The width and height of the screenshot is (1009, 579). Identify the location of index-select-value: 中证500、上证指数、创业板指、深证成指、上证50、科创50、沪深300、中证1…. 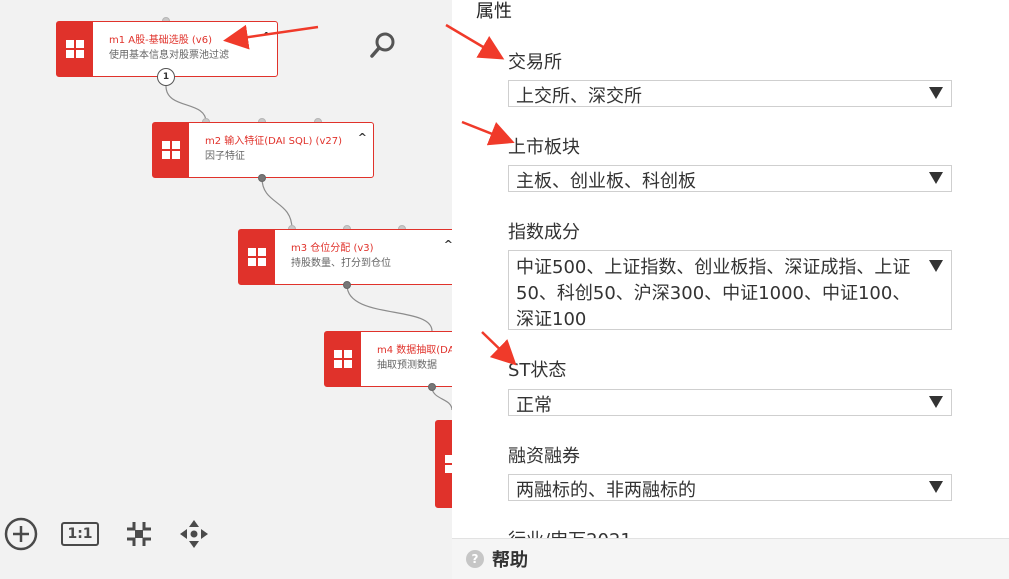
(713, 293).